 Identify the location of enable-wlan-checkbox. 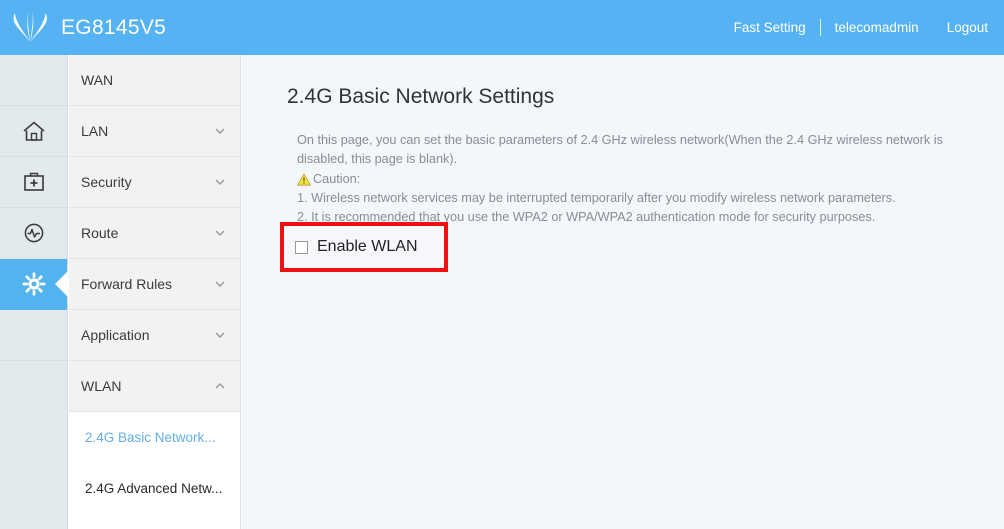
(301, 247).